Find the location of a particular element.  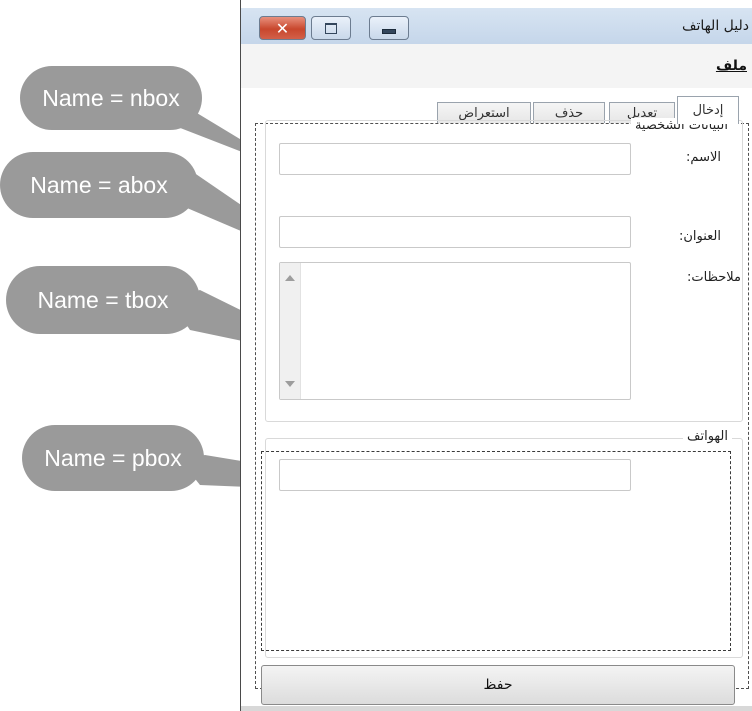

scroll-up-icon is located at coordinates (290, 278).